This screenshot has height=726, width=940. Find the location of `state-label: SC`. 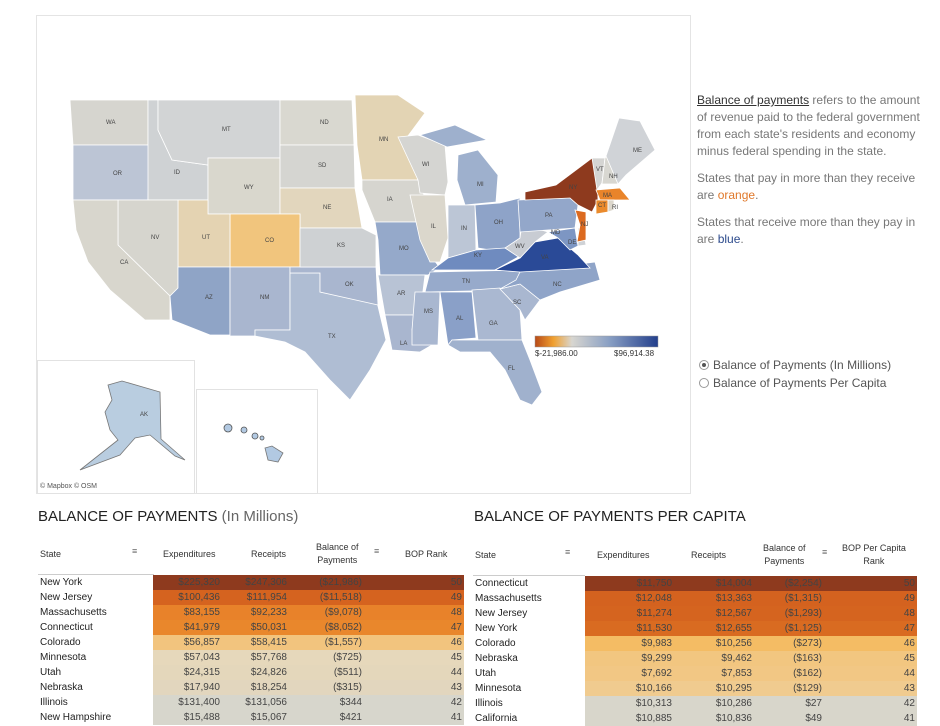

state-label: SC is located at coordinates (517, 303).